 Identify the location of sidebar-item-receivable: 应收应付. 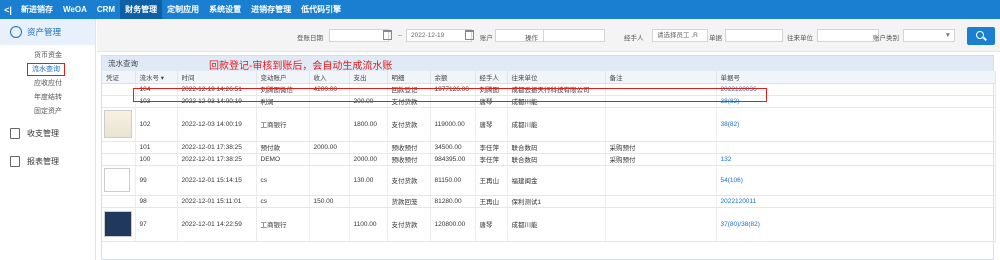
(47, 84).